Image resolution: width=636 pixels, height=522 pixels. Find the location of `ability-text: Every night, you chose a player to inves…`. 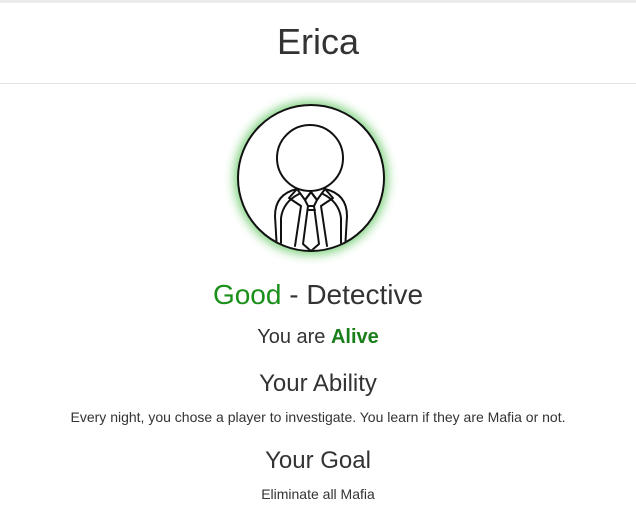

ability-text: Every night, you chose a player to inves… is located at coordinates (318, 417).